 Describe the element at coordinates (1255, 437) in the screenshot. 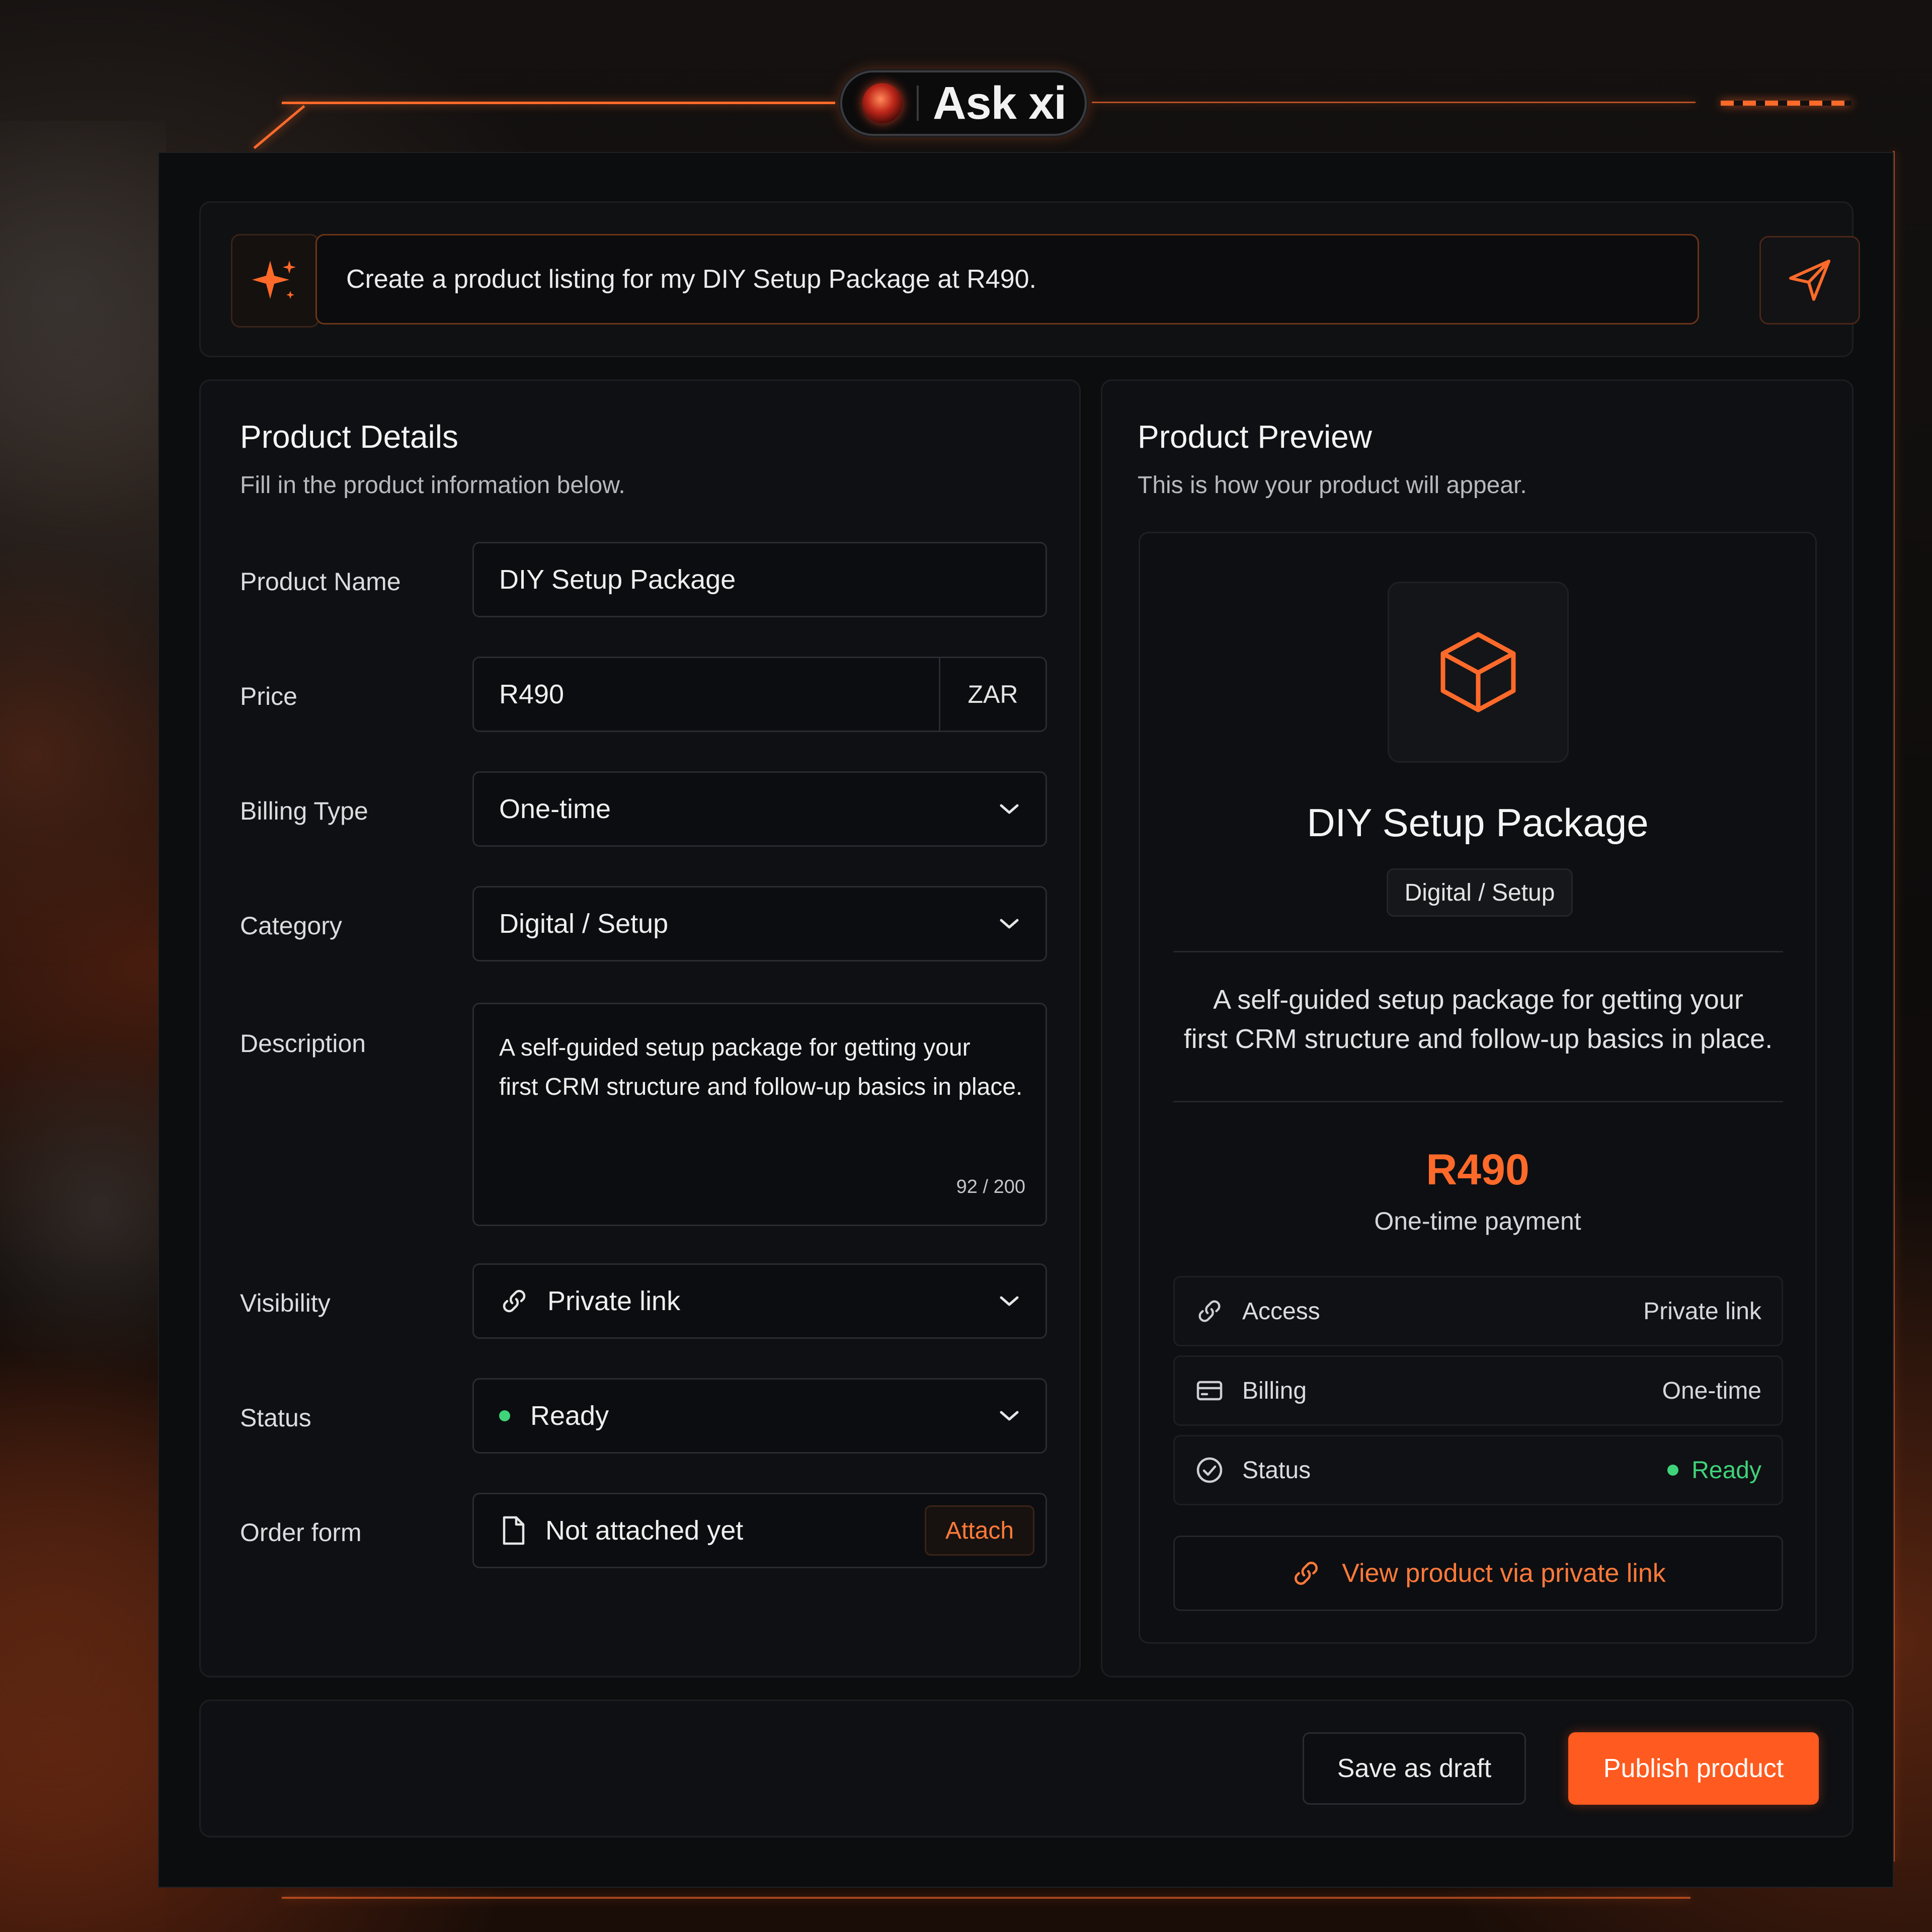

I see `preview-title: Product Preview` at that location.